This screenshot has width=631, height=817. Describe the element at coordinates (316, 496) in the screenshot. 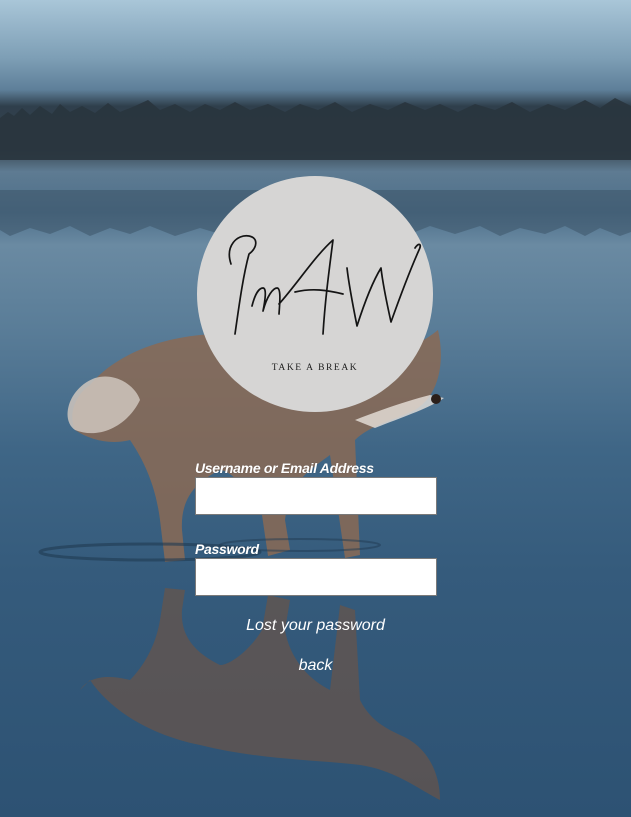

I see `username-input` at that location.